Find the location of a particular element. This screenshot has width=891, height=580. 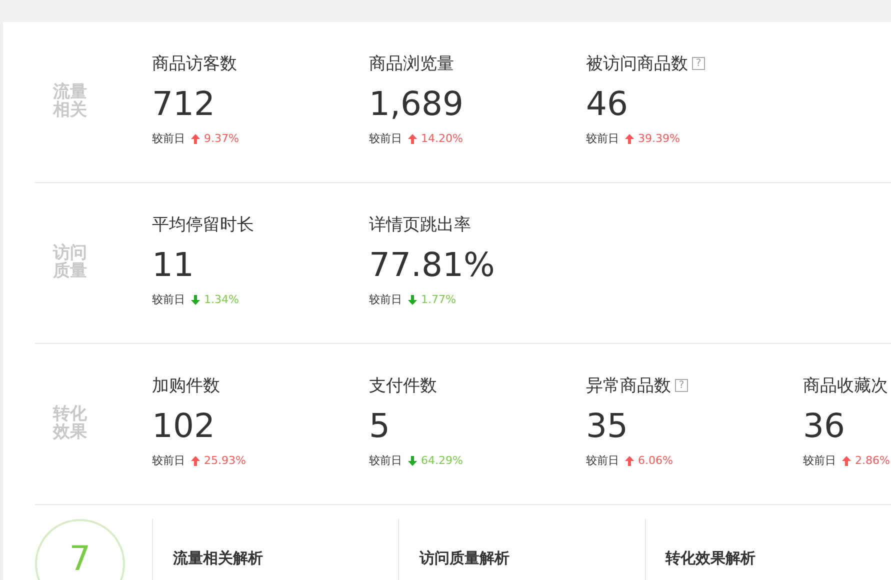

metric-title: 商品收藏次 is located at coordinates (845, 386).